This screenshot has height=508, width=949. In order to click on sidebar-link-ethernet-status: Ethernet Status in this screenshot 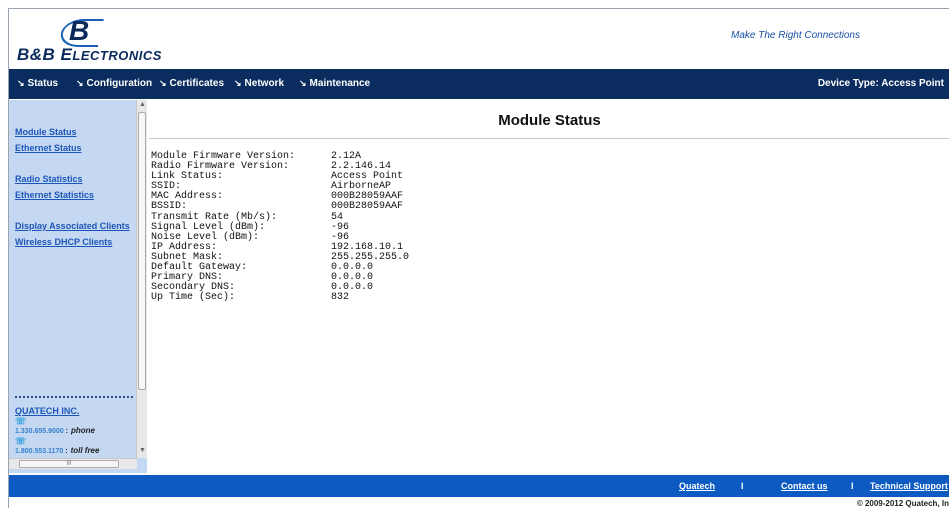, I will do `click(48, 148)`.